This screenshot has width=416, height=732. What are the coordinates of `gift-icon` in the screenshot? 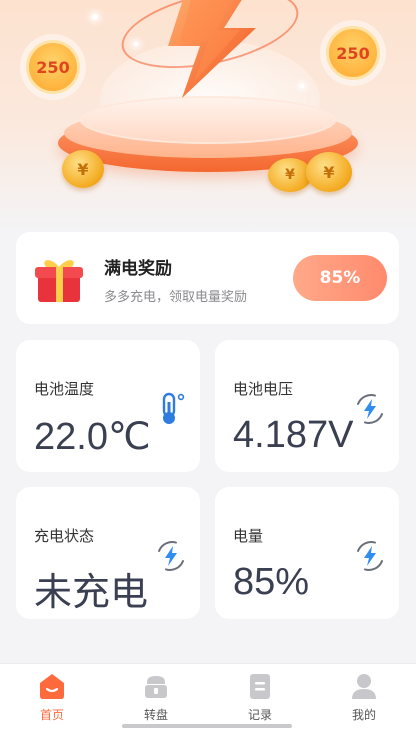 It's located at (59, 281).